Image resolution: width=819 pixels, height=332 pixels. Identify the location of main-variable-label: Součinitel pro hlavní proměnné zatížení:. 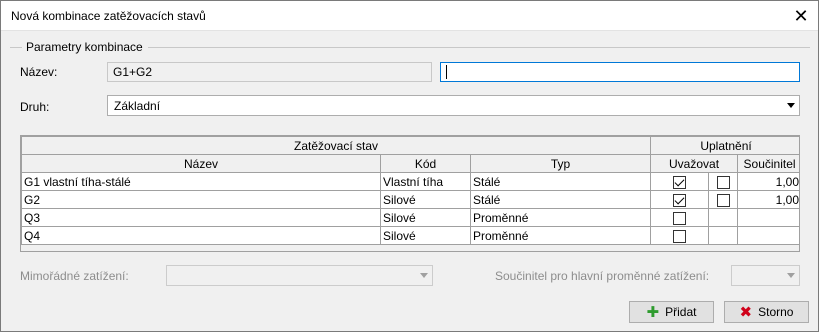
(602, 276).